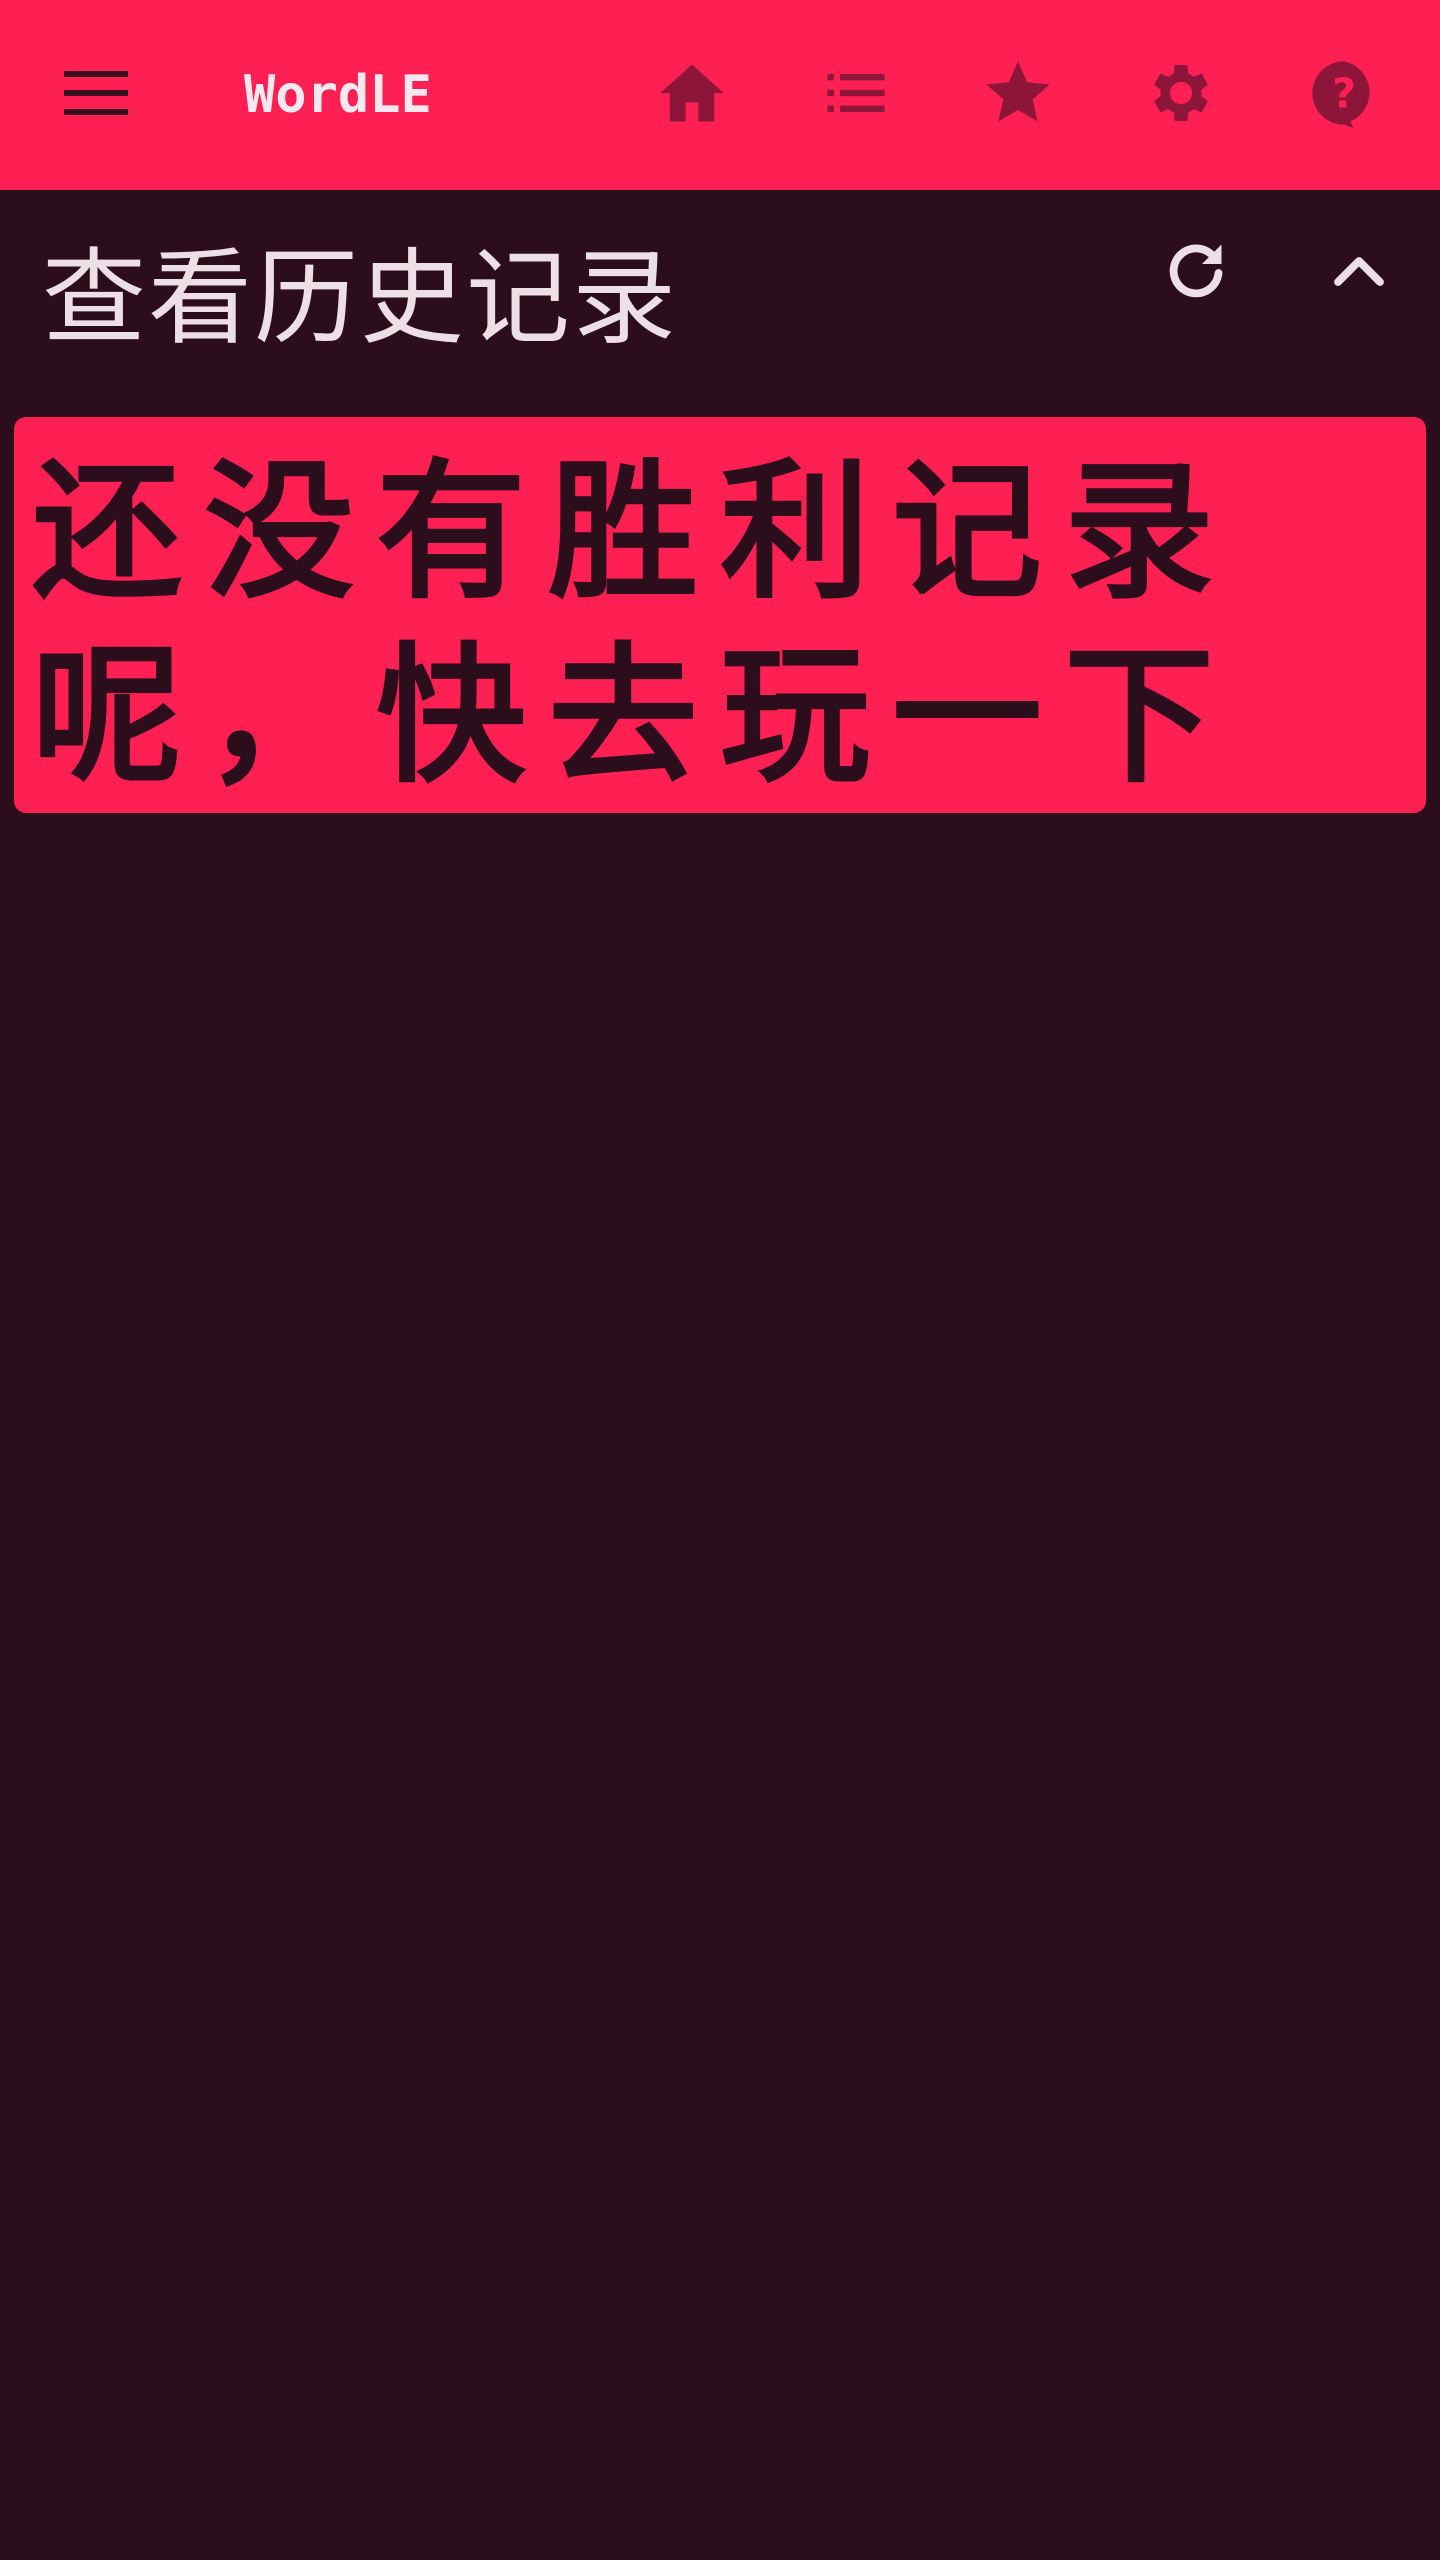 The width and height of the screenshot is (1440, 2560). Describe the element at coordinates (360, 298) in the screenshot. I see `page-title: 查看历史记录` at that location.